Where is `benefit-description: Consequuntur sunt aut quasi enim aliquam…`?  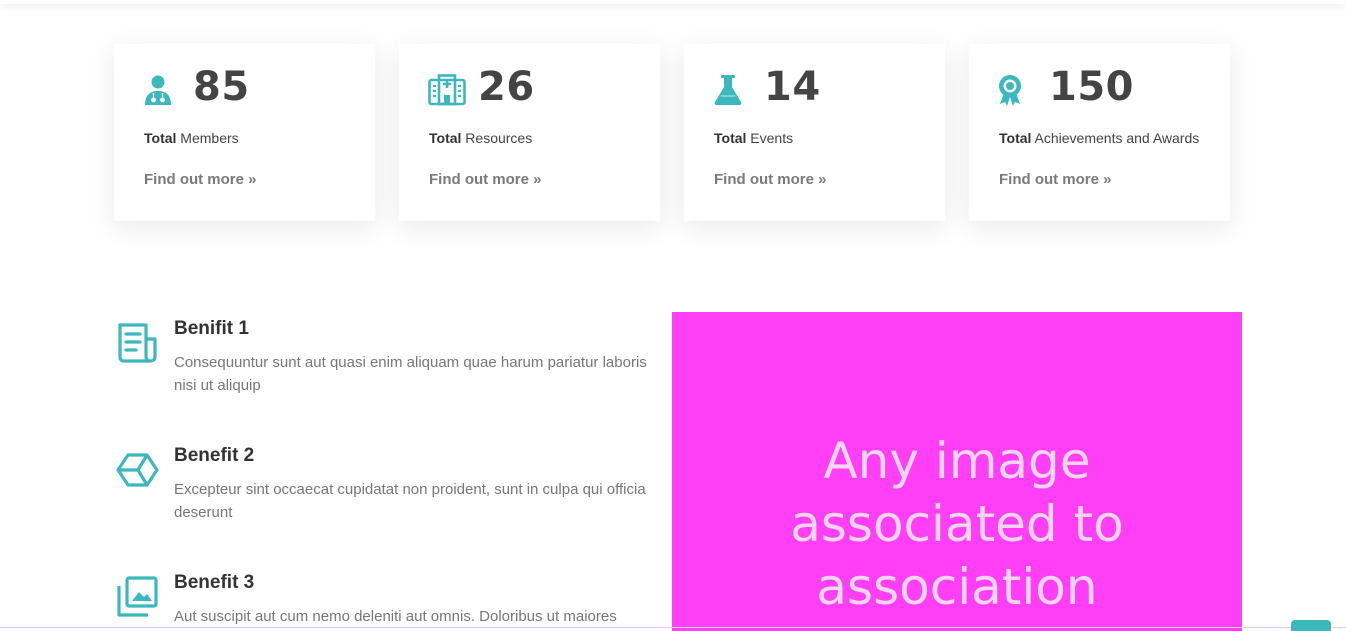 benefit-description: Consequuntur sunt aut quasi enim aliquam… is located at coordinates (410, 374).